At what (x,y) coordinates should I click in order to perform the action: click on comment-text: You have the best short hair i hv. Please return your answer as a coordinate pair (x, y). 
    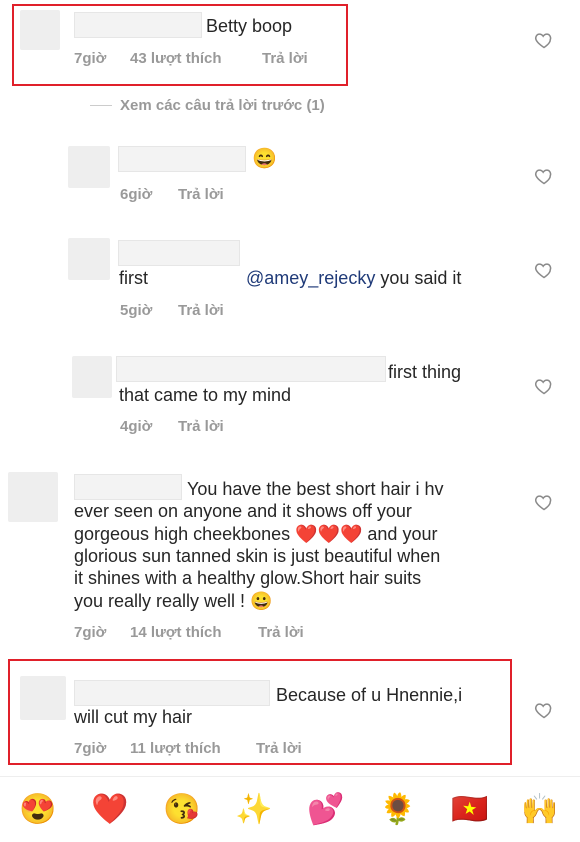
    Looking at the image, I should click on (315, 489).